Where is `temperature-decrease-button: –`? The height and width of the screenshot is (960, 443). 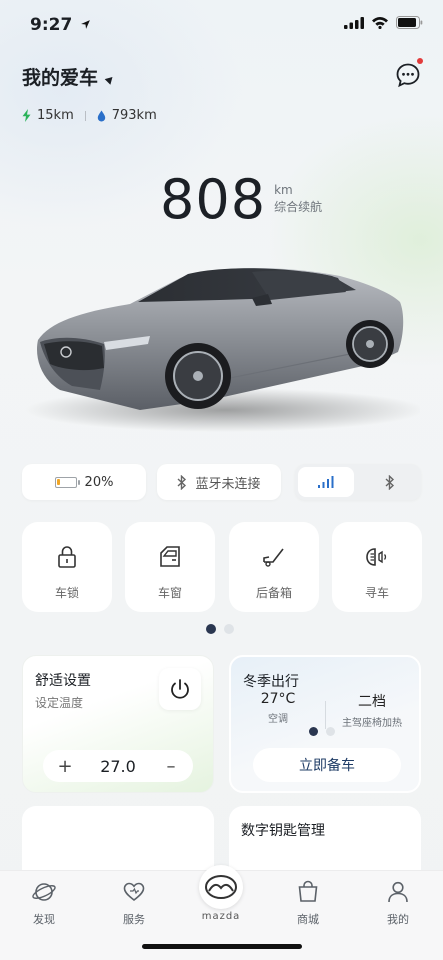
temperature-decrease-button: – is located at coordinates (171, 766).